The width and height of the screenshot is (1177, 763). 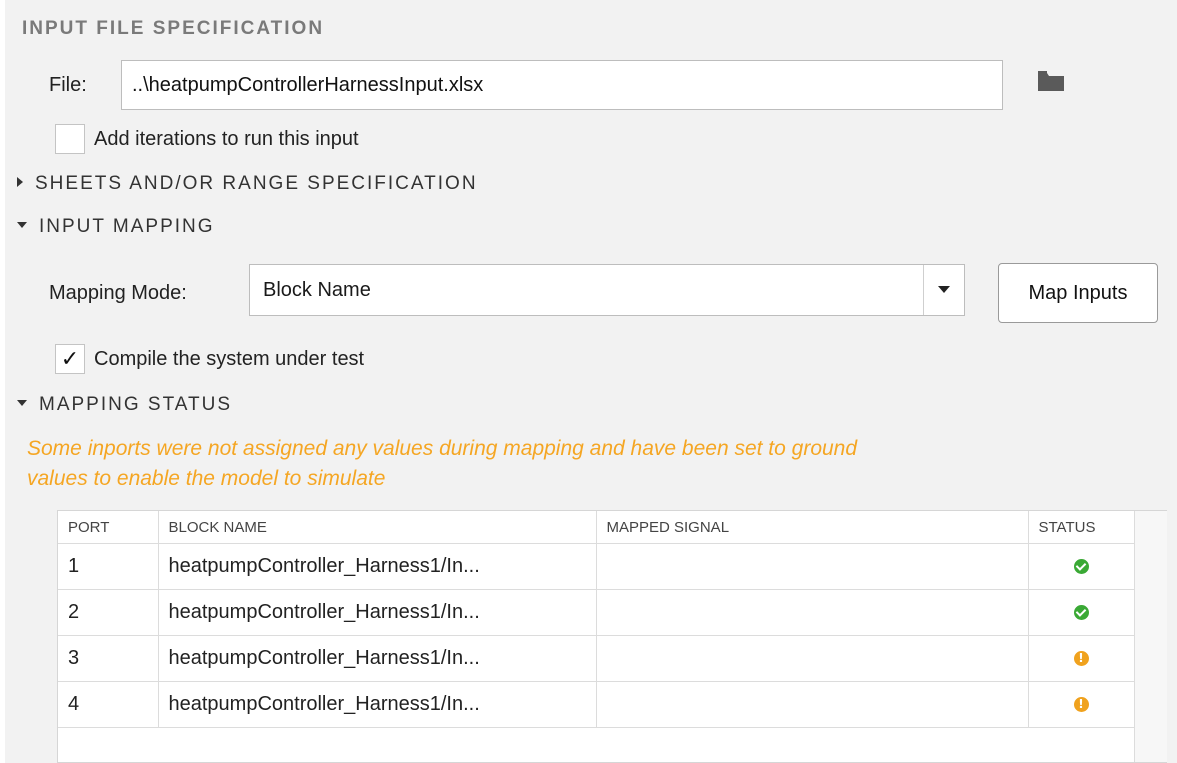 What do you see at coordinates (1078, 293) in the screenshot?
I see `map-inputs-button: Map Inputs` at bounding box center [1078, 293].